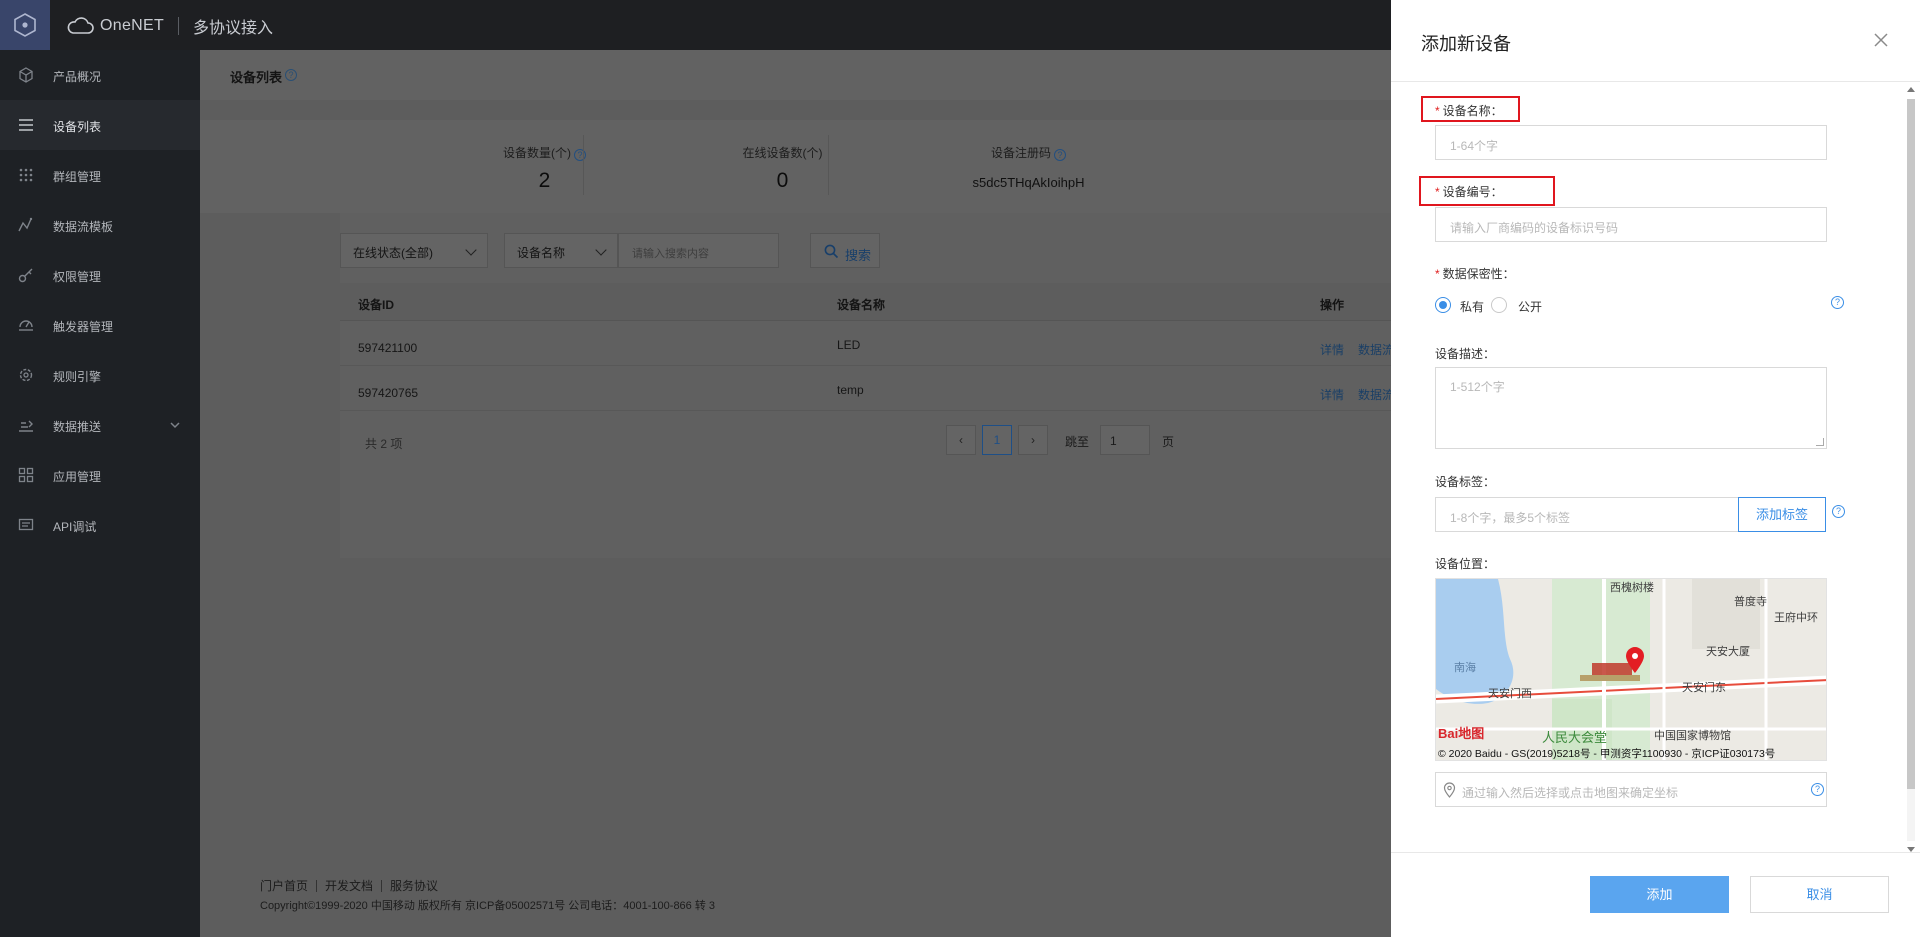 The height and width of the screenshot is (937, 1920). What do you see at coordinates (1472, 307) in the screenshot?
I see `privacy-private-label: 私有` at bounding box center [1472, 307].